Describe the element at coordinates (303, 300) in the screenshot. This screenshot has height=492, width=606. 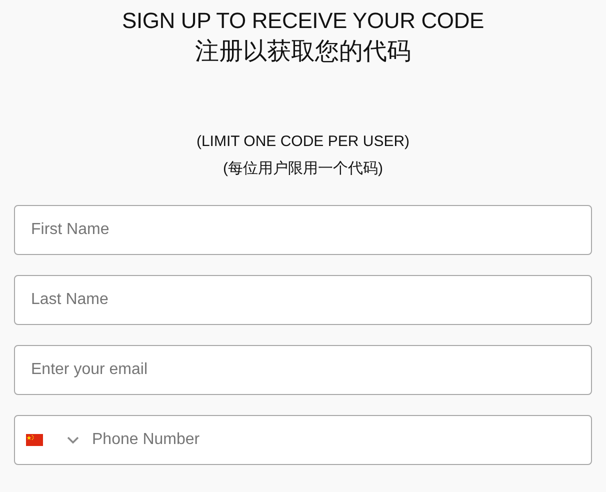
I see `name-field: Last Name` at that location.